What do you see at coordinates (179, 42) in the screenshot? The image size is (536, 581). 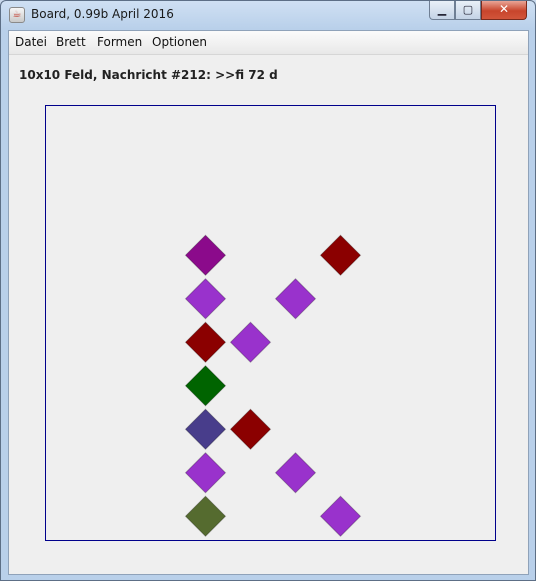 I see `menu-optionen: Optionen` at bounding box center [179, 42].